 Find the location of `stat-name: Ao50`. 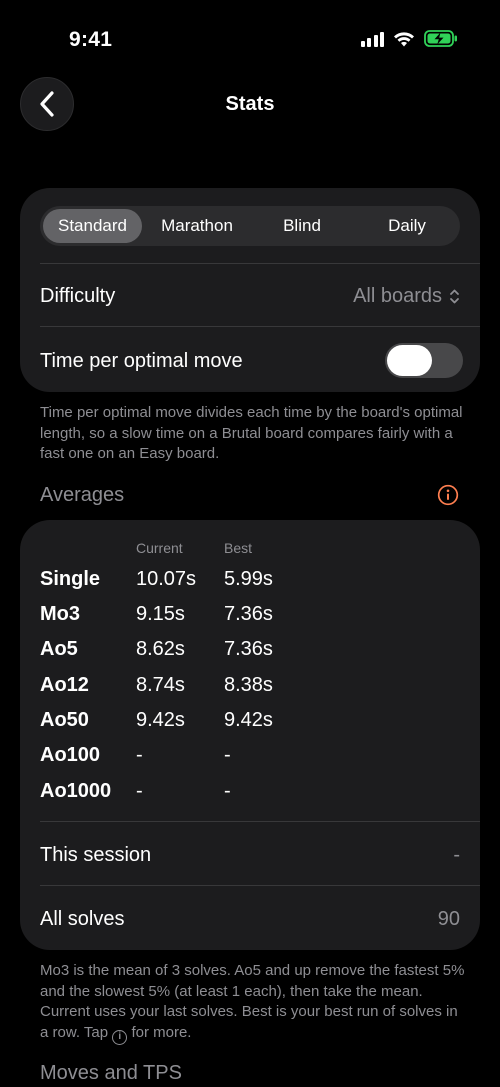

stat-name: Ao50 is located at coordinates (64, 720).